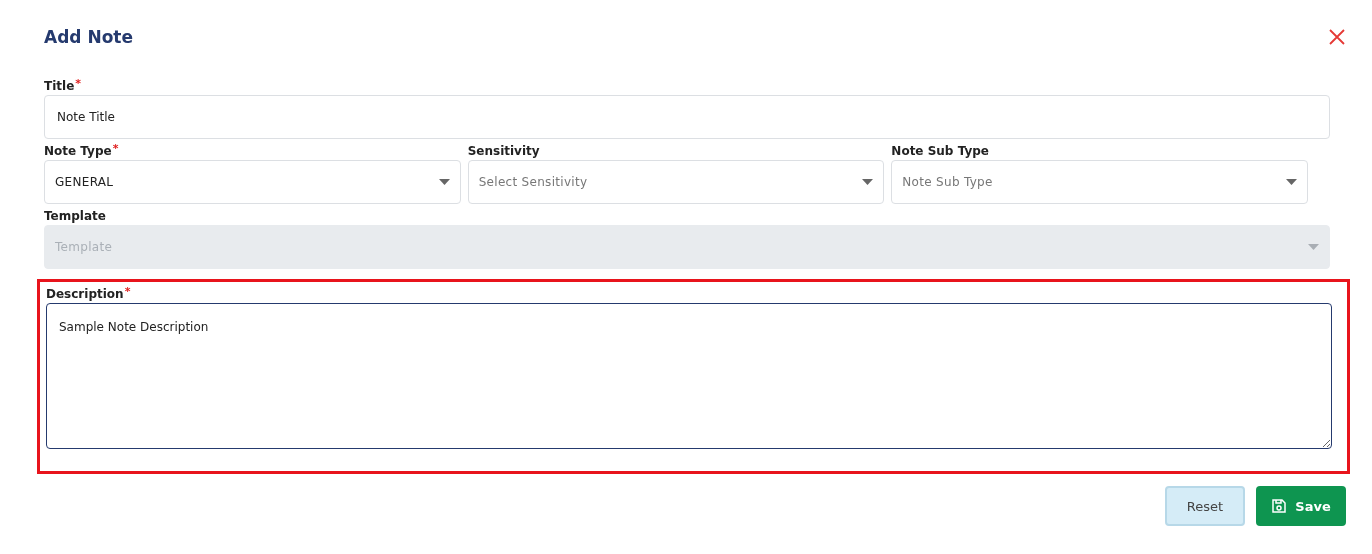  What do you see at coordinates (940, 151) in the screenshot?
I see `field-label: Note Sub Type` at bounding box center [940, 151].